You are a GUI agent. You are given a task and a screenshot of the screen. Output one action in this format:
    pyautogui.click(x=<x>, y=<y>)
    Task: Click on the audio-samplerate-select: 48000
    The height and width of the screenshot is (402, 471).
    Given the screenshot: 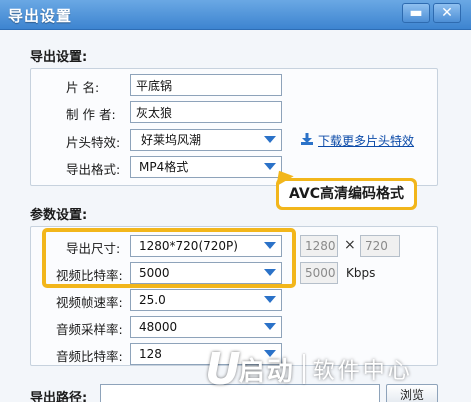 What is the action you would take?
    pyautogui.click(x=206, y=327)
    